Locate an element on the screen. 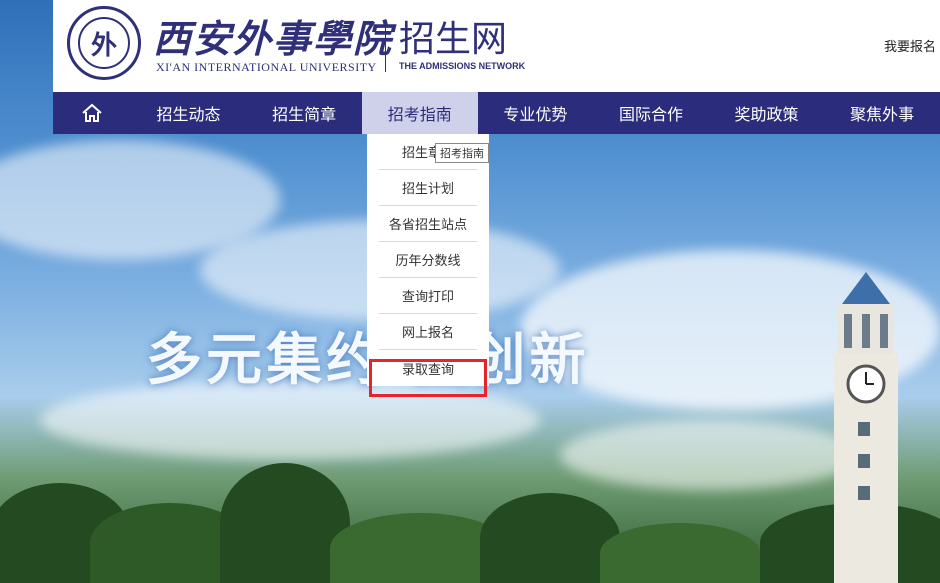 This screenshot has width=940, height=583. nav-item-admissions-guide: 招考指南 is located at coordinates (419, 113).